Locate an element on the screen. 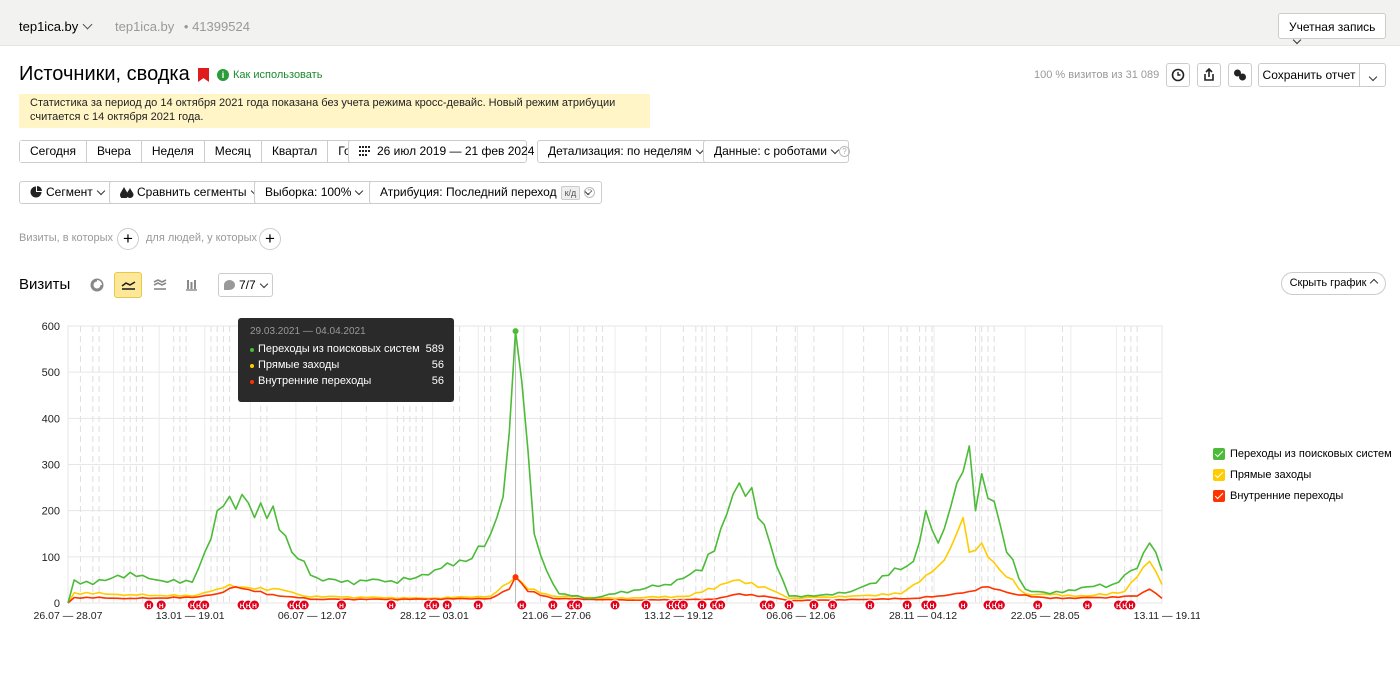 The image size is (1400, 693). legend-label: Внутренние переходы is located at coordinates (1287, 496).